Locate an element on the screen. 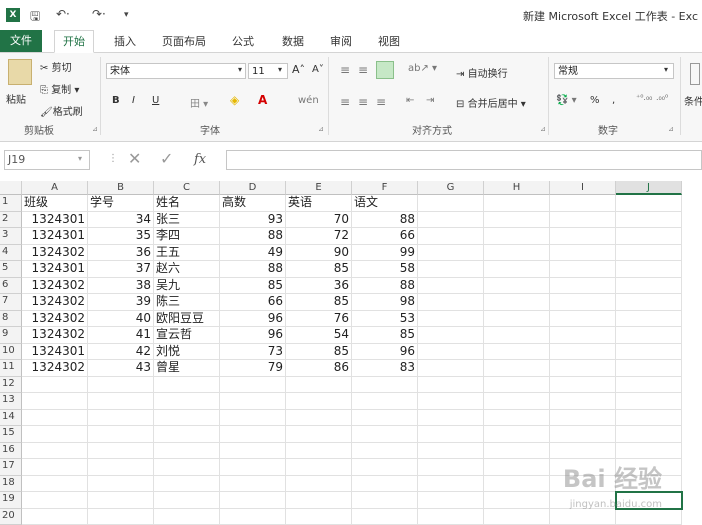 The image size is (702, 525). header-cell: 学号 is located at coordinates (121, 203).